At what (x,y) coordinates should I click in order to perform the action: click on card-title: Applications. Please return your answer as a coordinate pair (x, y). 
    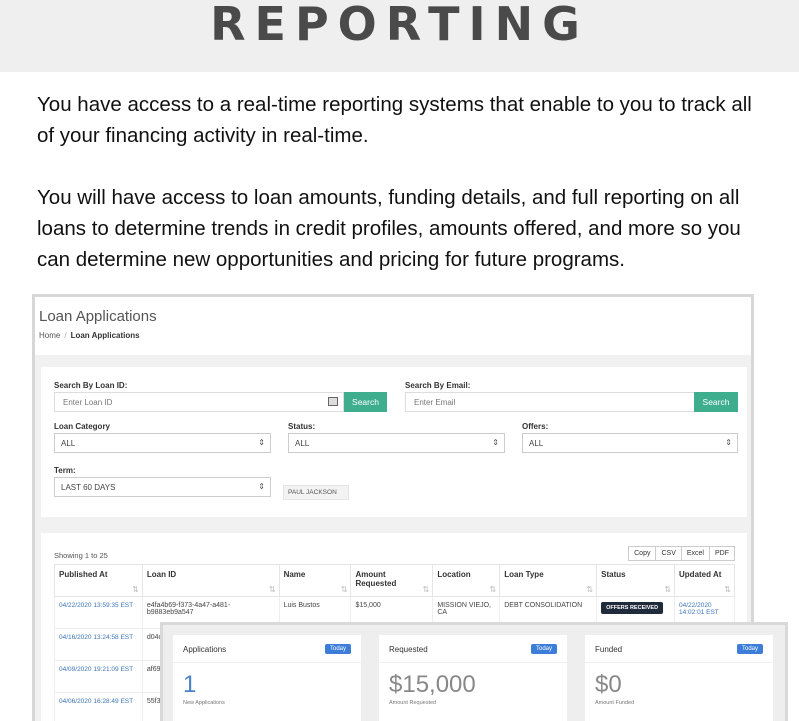
    Looking at the image, I should click on (205, 649).